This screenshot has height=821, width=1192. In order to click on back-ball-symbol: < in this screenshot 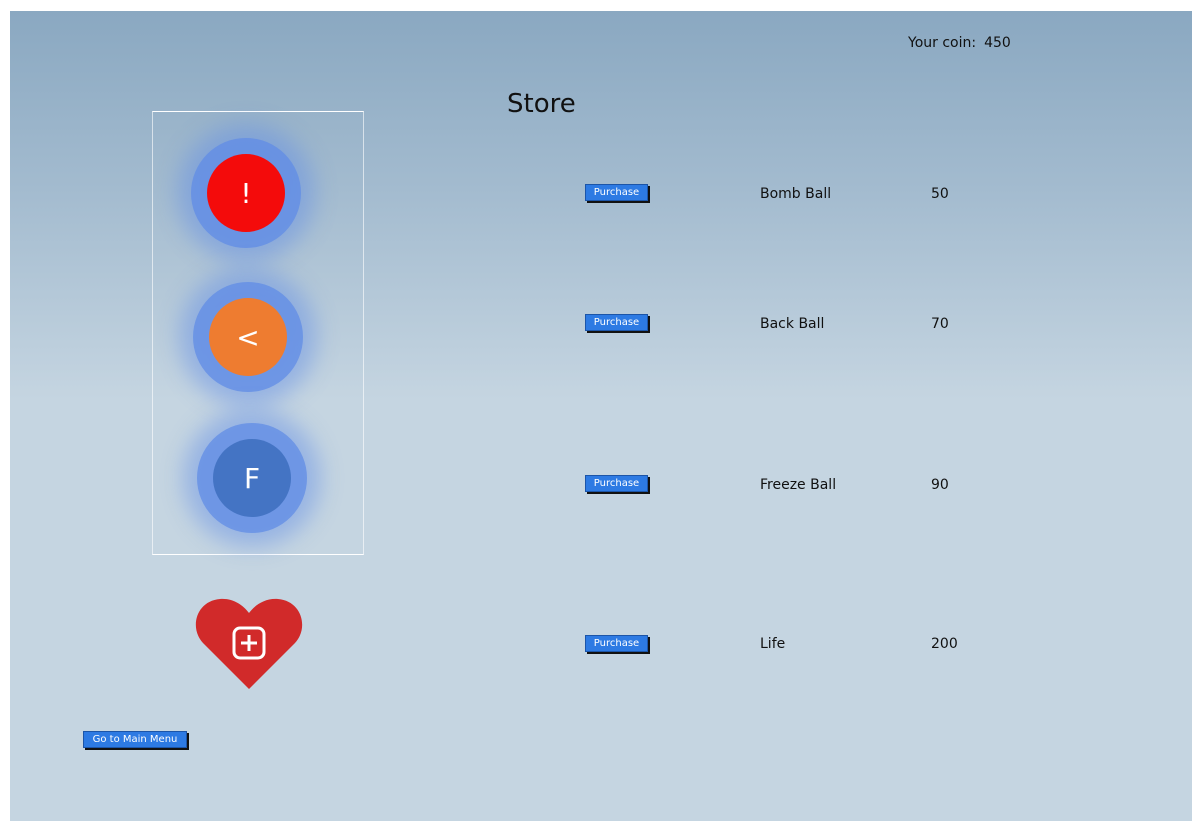, I will do `click(248, 337)`.